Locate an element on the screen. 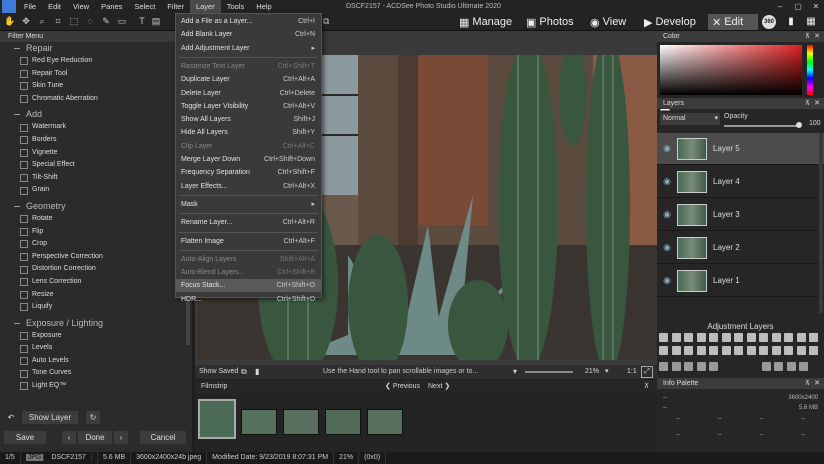 The width and height of the screenshot is (824, 464). brush-tool-icon: ✎ is located at coordinates (106, 21).